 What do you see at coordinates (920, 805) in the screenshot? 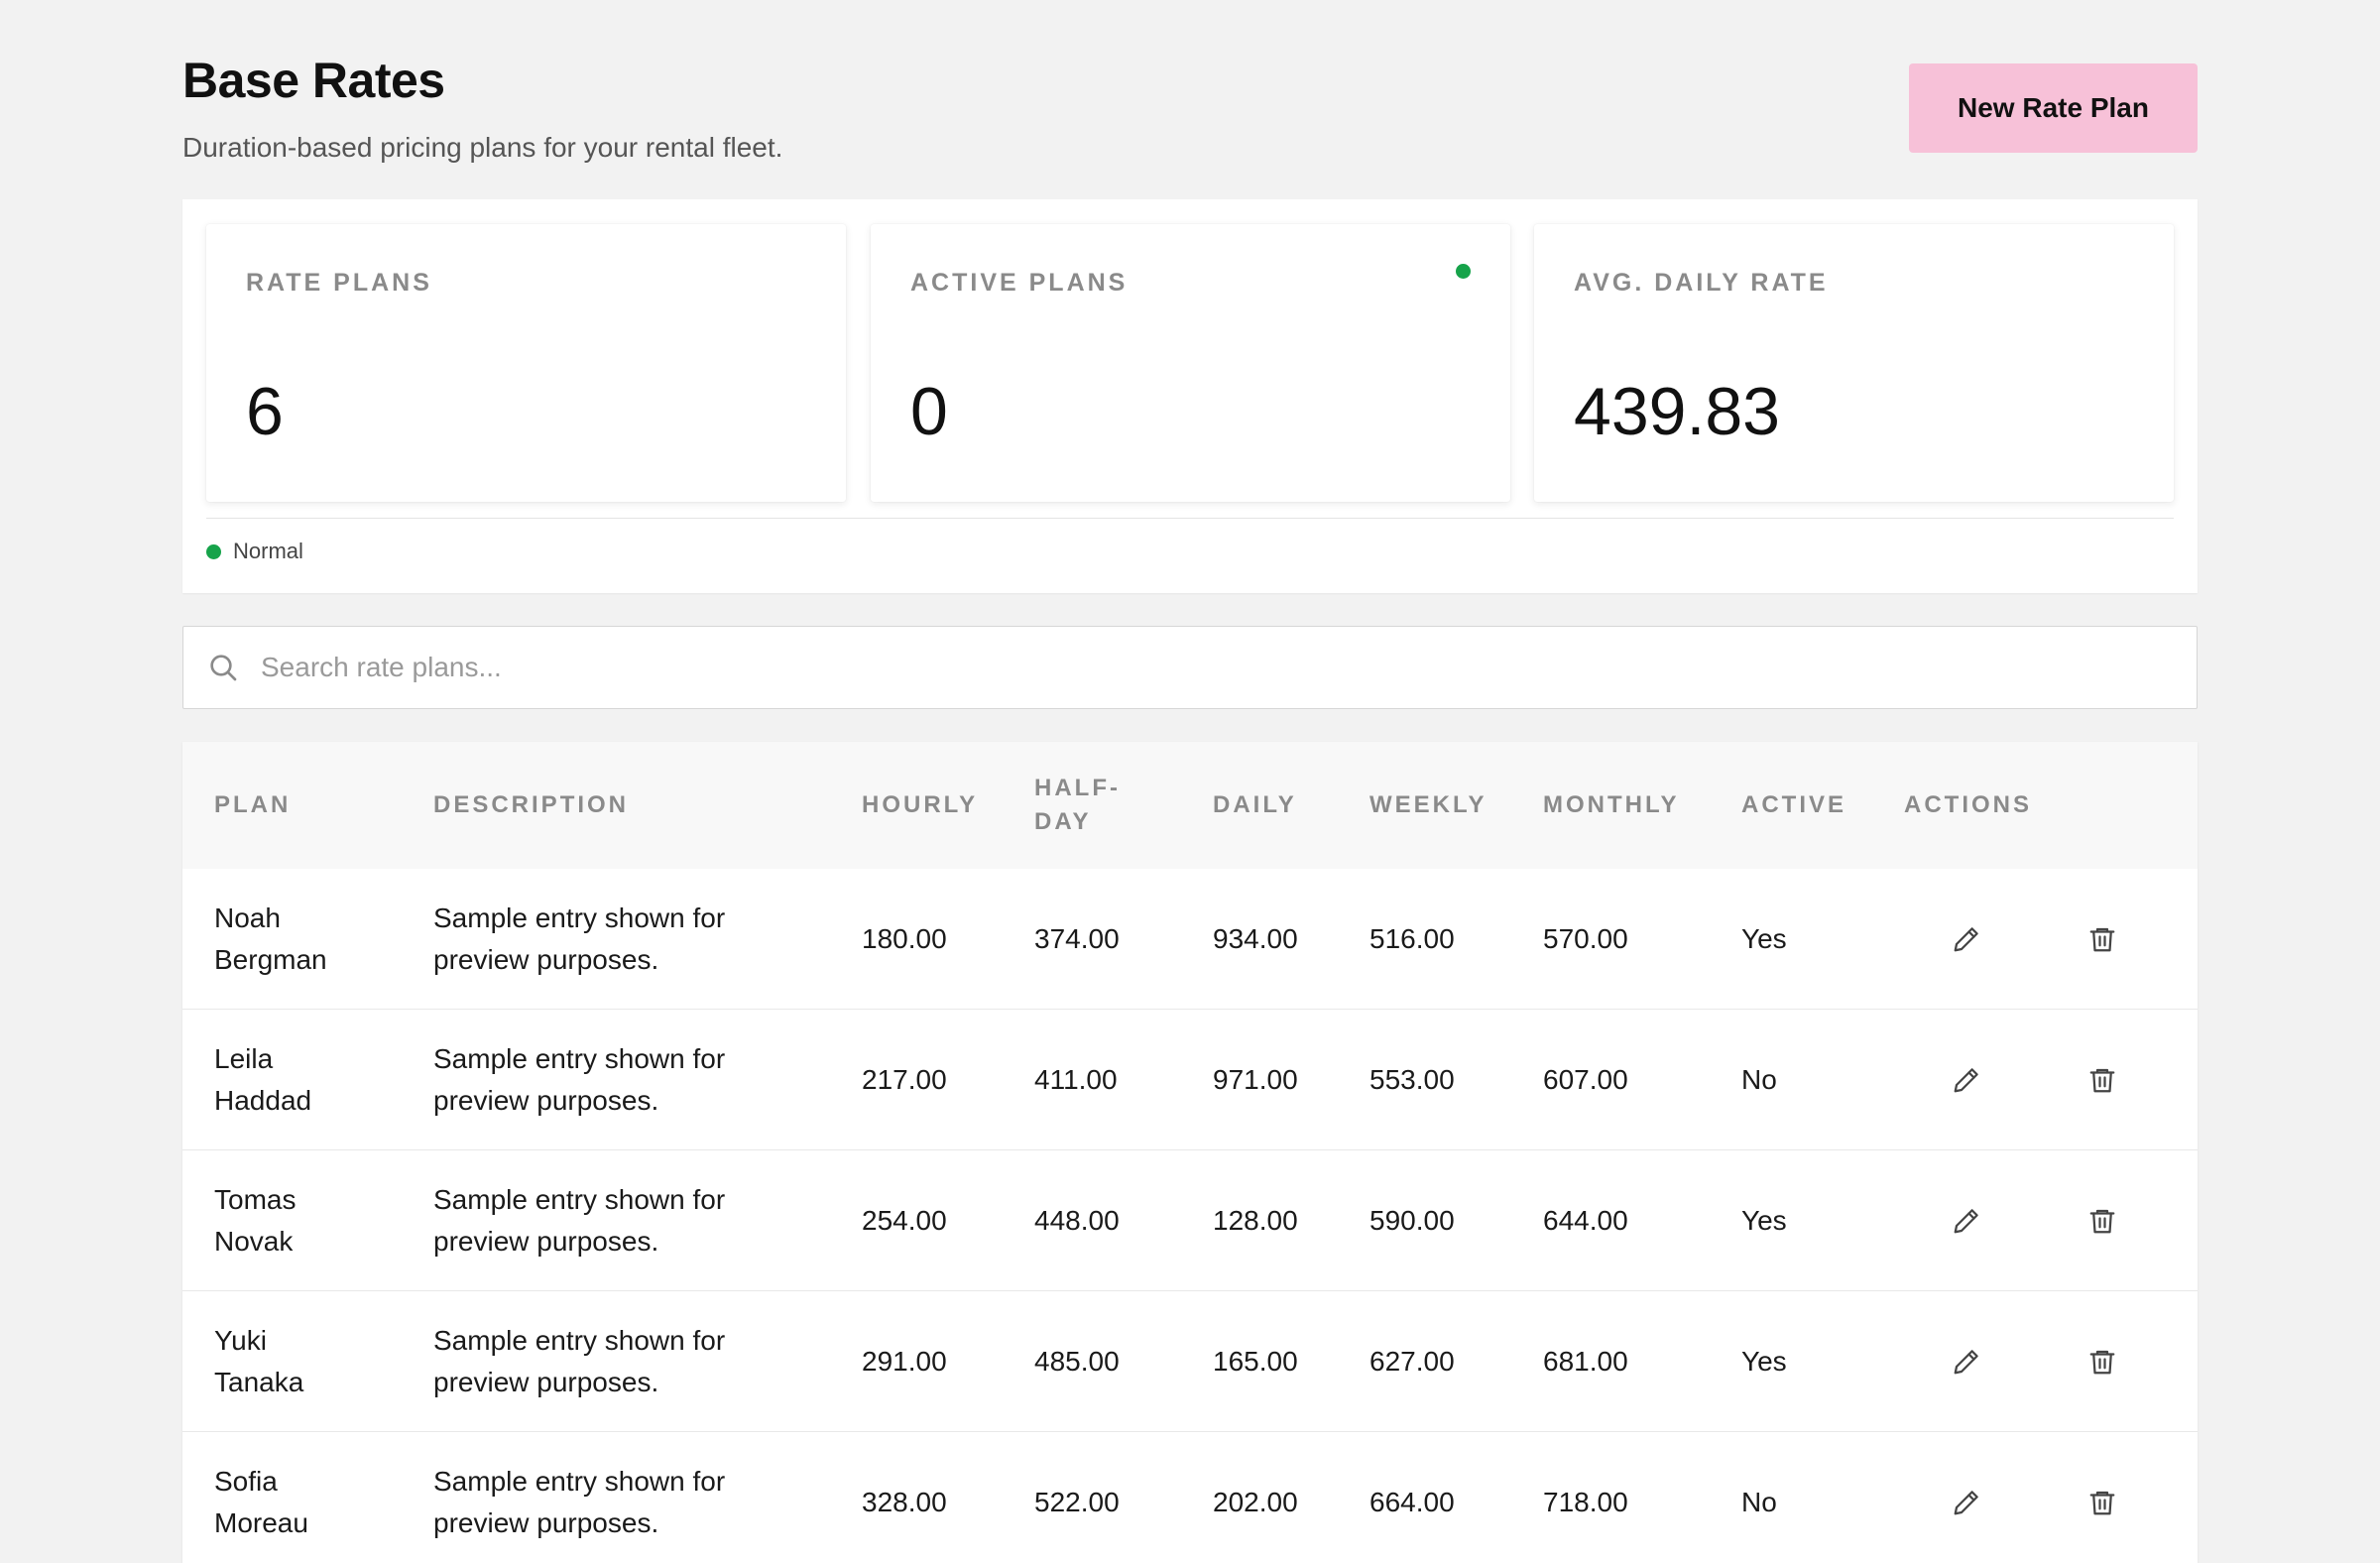
I see `column-header-hourly: HOURLY` at bounding box center [920, 805].